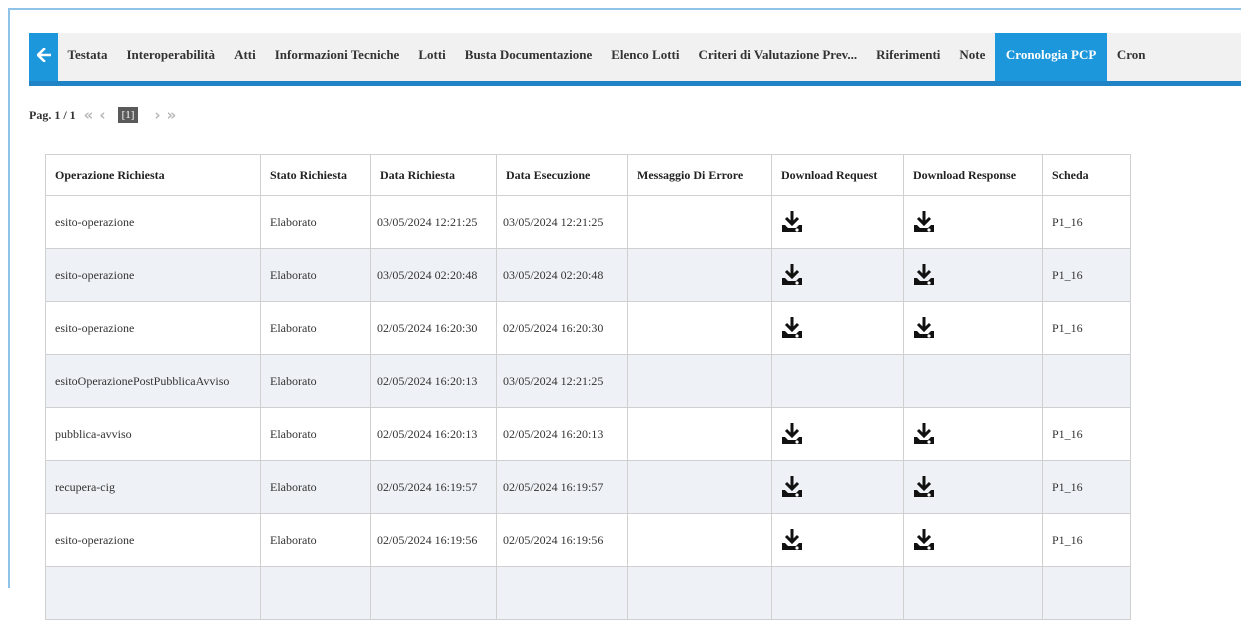  Describe the element at coordinates (432, 57) in the screenshot. I see `tab-lotti: Lotti` at that location.